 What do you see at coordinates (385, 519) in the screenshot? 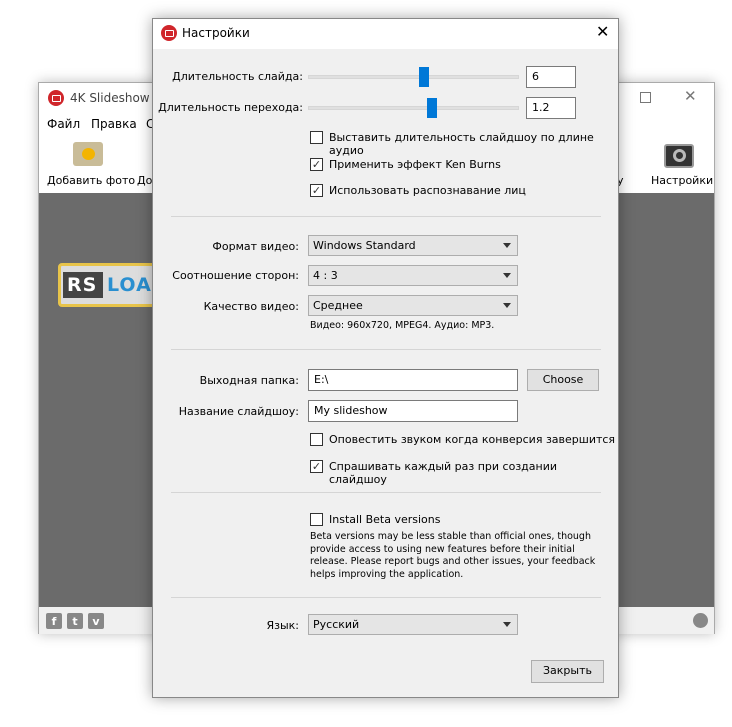
I see `beta-label: Install Beta versions` at bounding box center [385, 519].